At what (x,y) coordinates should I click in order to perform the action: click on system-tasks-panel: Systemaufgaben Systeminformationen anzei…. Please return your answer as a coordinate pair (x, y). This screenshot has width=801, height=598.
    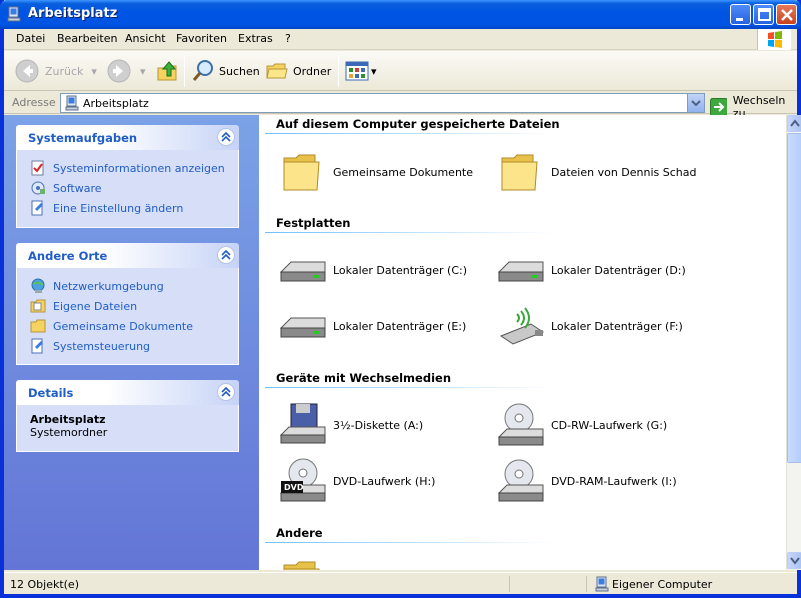
    Looking at the image, I should click on (127, 176).